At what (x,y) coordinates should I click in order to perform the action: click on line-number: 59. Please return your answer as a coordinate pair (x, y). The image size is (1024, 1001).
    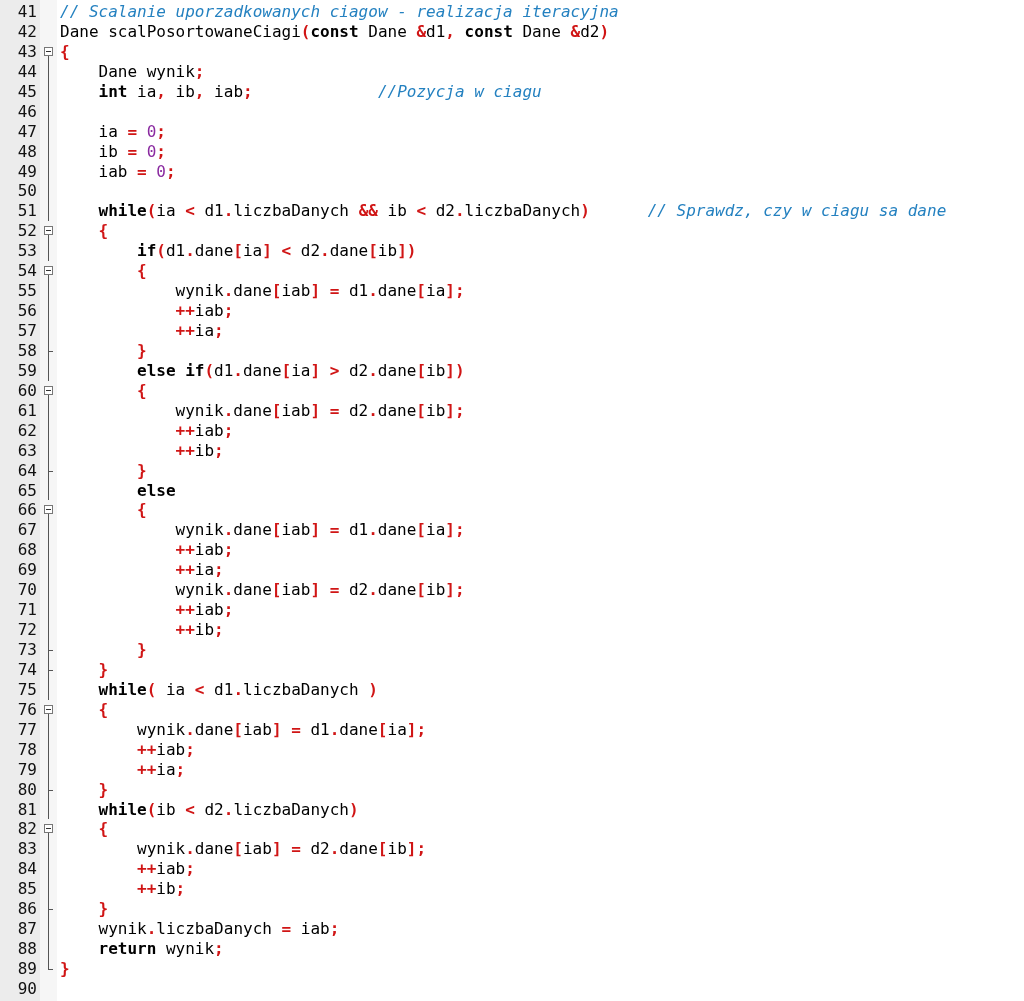
    Looking at the image, I should click on (27, 370).